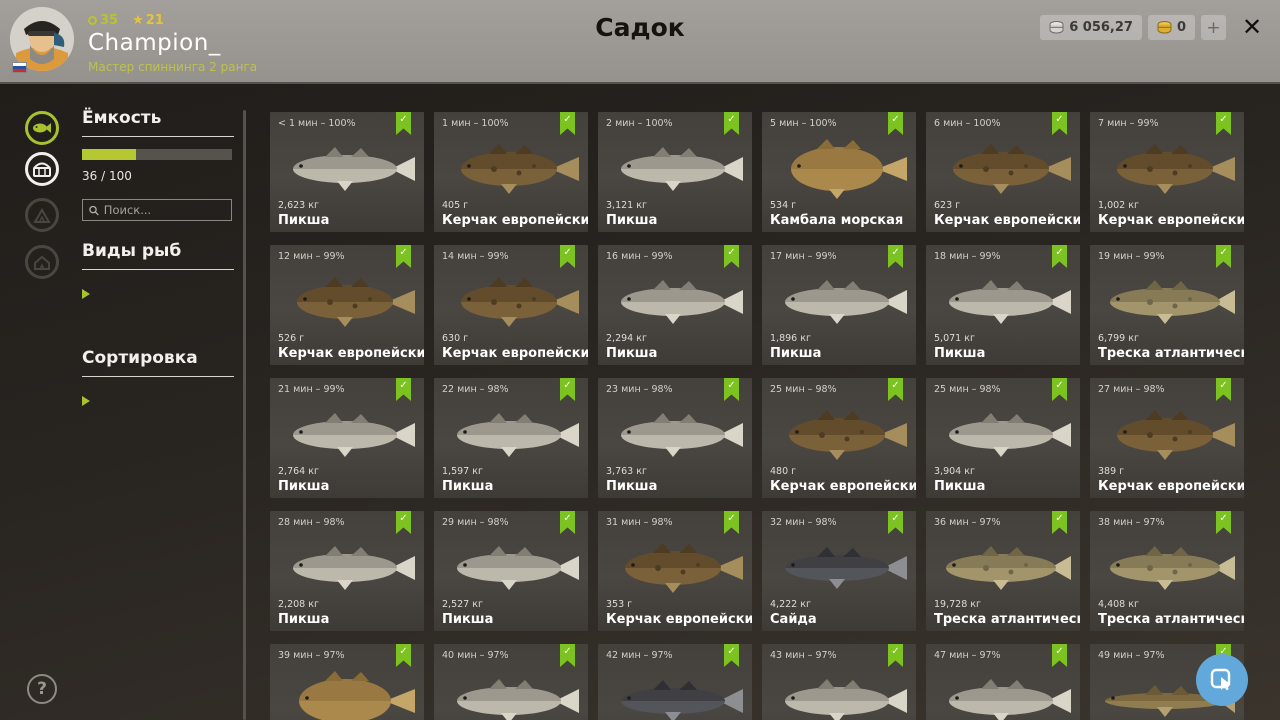 Image resolution: width=1280 pixels, height=720 pixels. I want to click on catch-time-label: 29 мин – 98%, so click(475, 522).